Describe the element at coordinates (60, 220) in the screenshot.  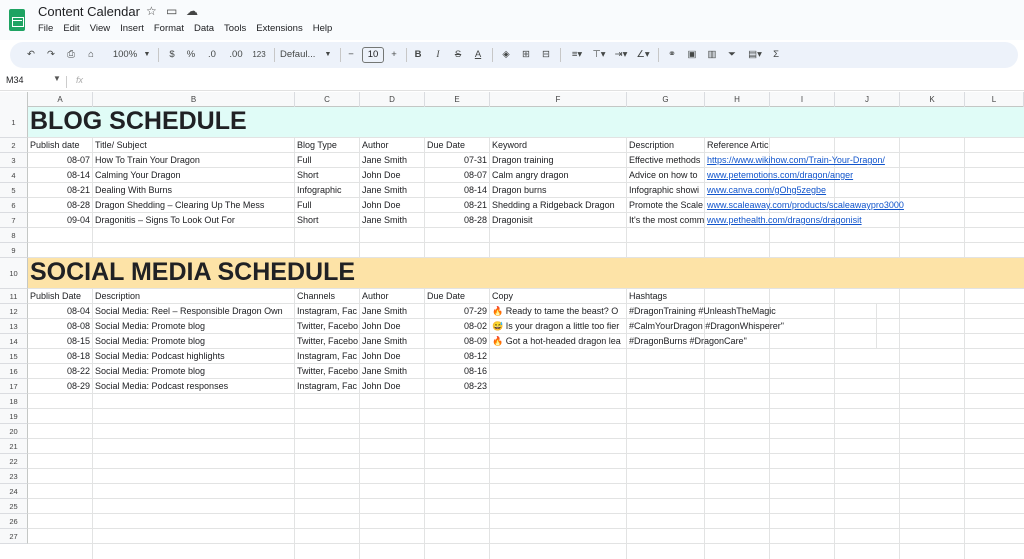
I see `cell: 09-04` at that location.